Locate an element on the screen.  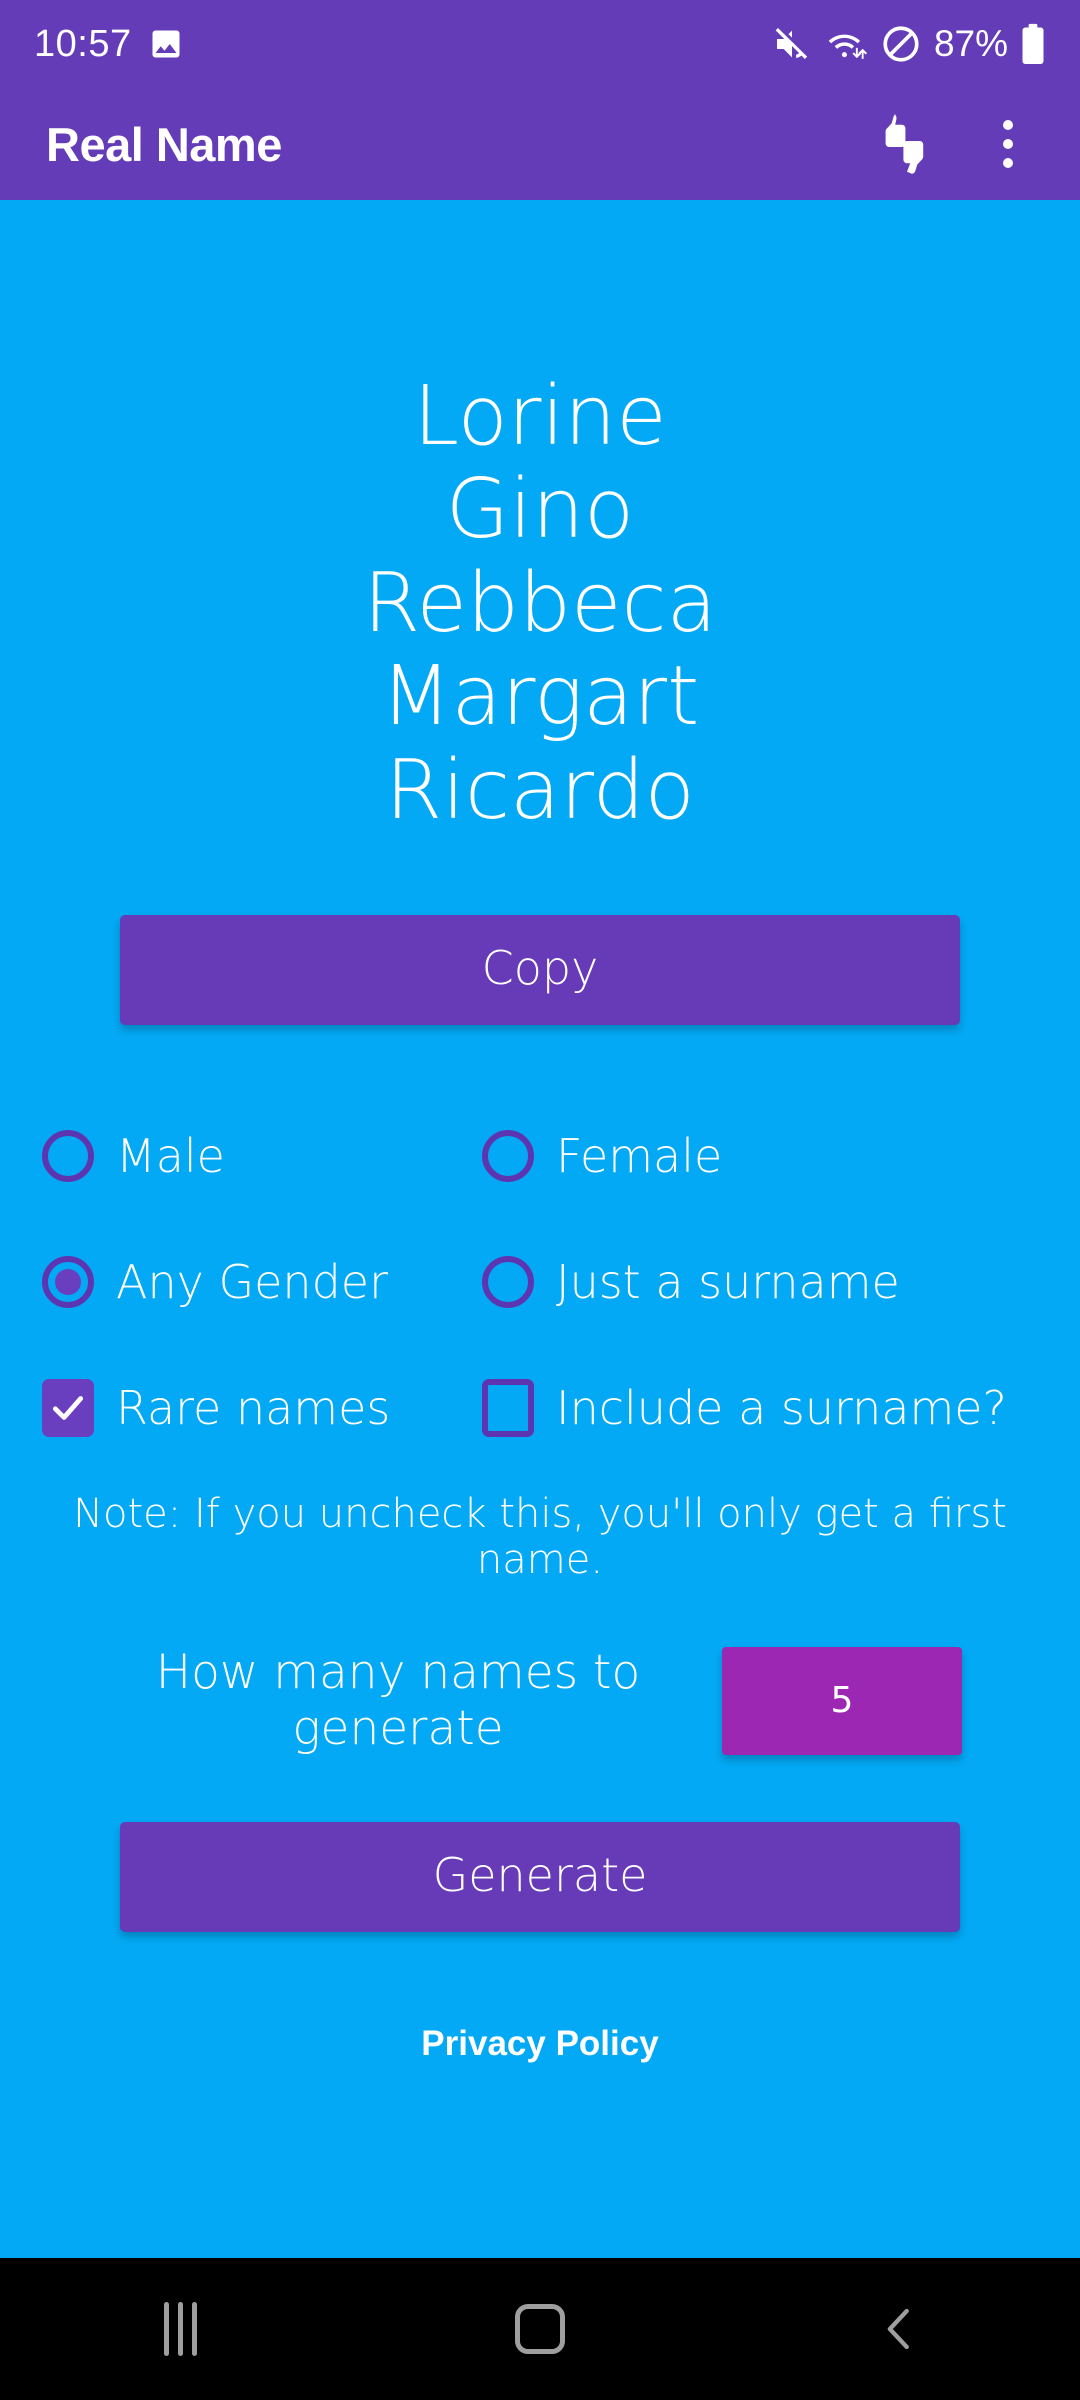
radio-circle-checked-icon is located at coordinates (68, 1282).